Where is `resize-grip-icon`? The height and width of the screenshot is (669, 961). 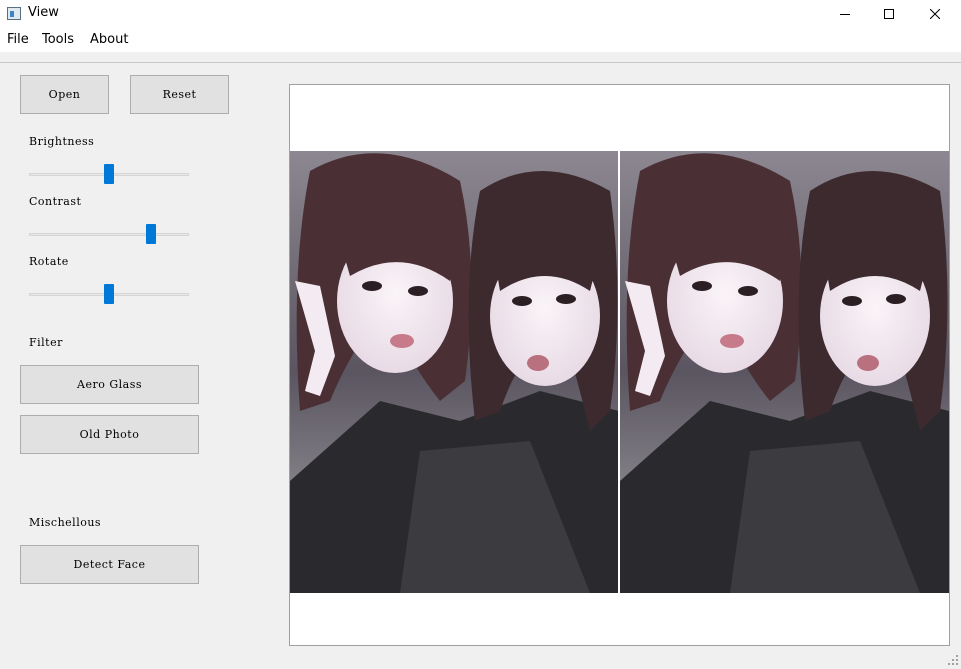 resize-grip-icon is located at coordinates (953, 660).